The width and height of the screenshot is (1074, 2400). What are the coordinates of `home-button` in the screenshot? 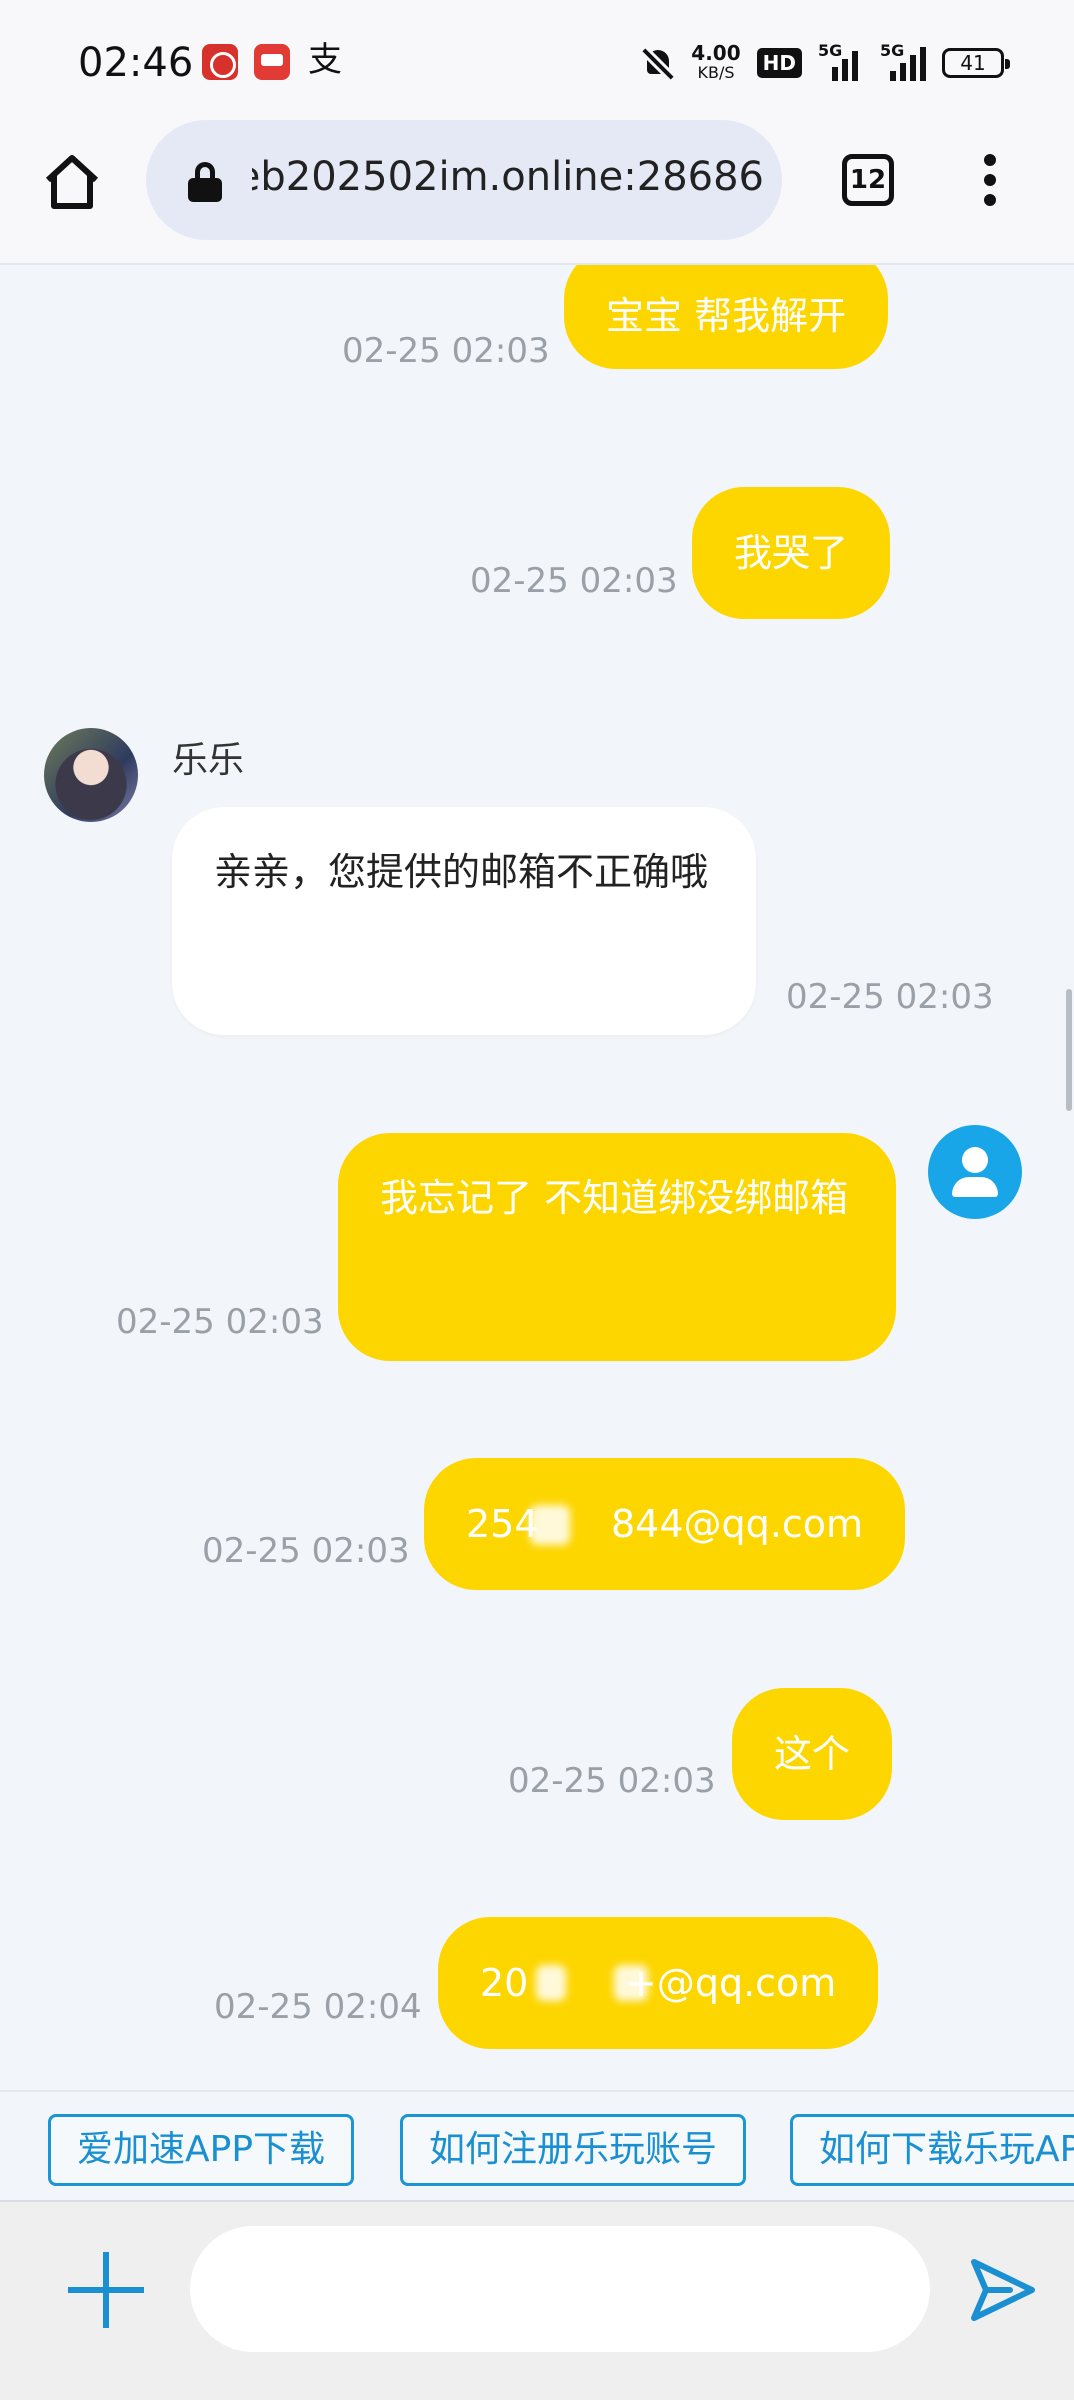 It's located at (72, 182).